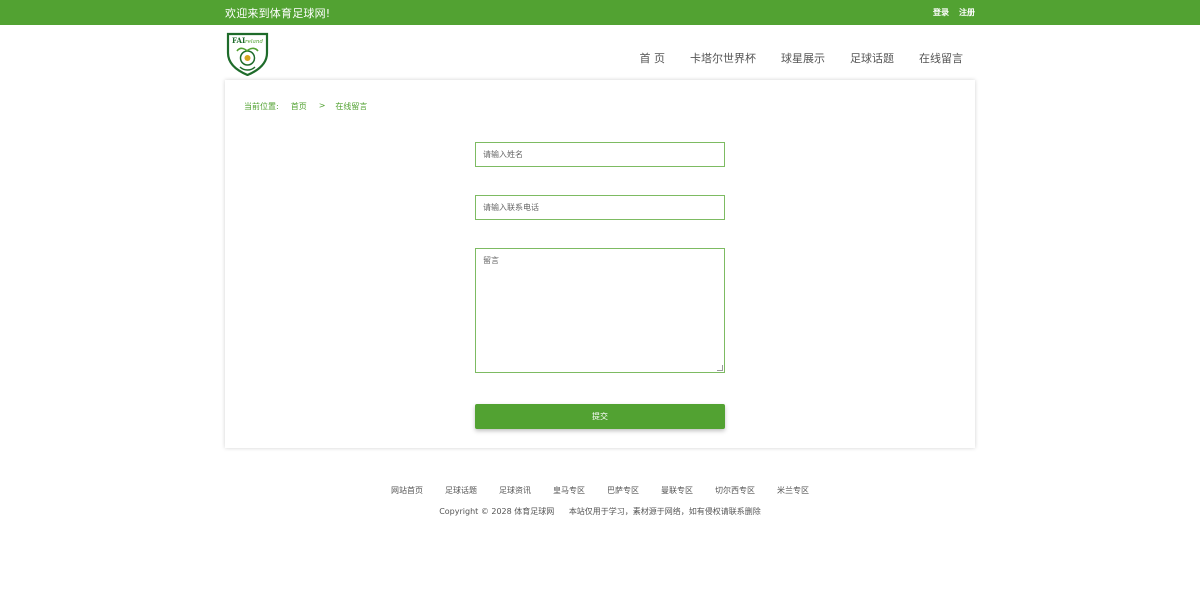  Describe the element at coordinates (407, 490) in the screenshot. I see `footer-link-home: 网站首页` at that location.